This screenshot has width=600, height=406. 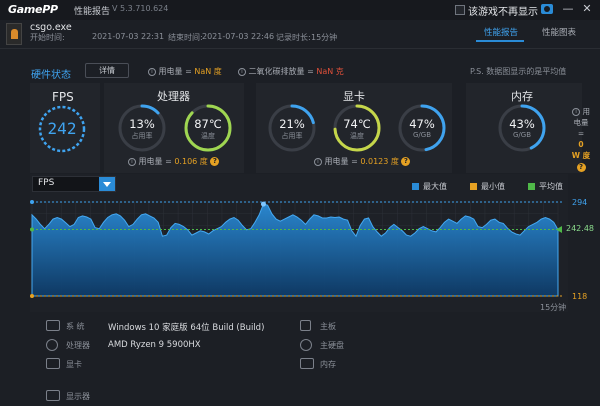 What do you see at coordinates (305, 325) in the screenshot?
I see `motherboard-icon` at bounding box center [305, 325].